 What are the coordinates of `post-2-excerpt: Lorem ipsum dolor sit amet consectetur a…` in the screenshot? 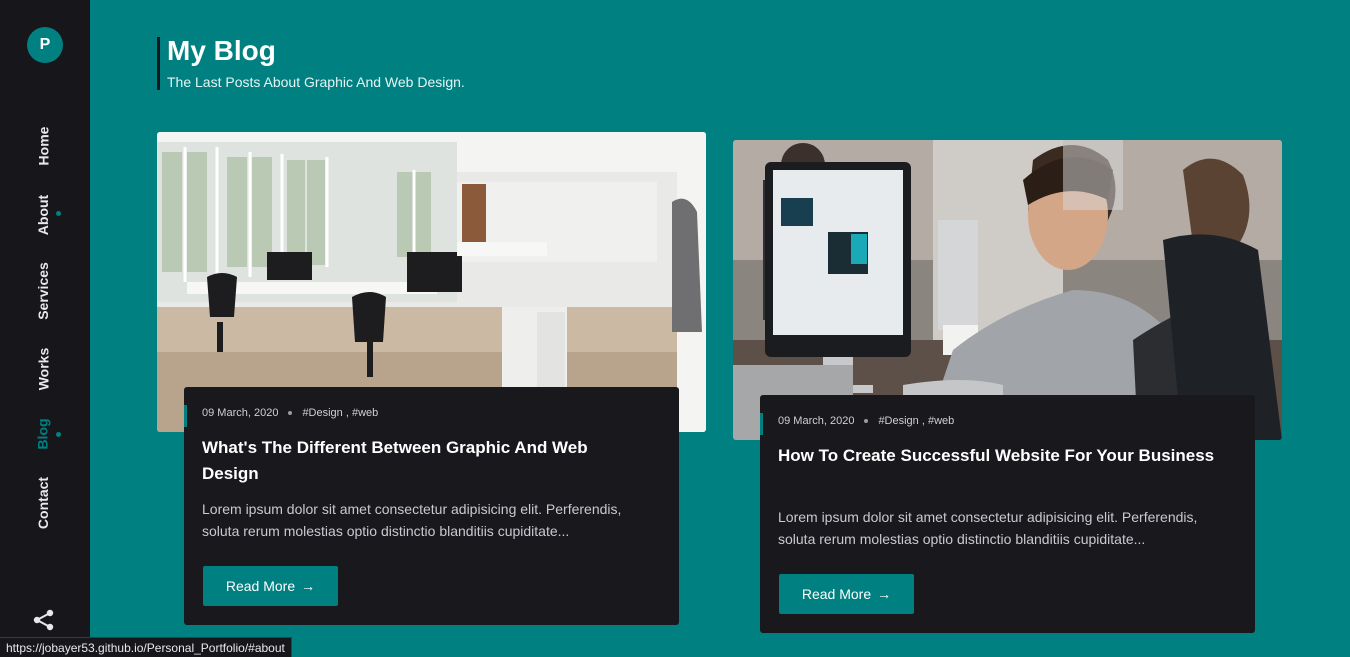 It's located at (988, 528).